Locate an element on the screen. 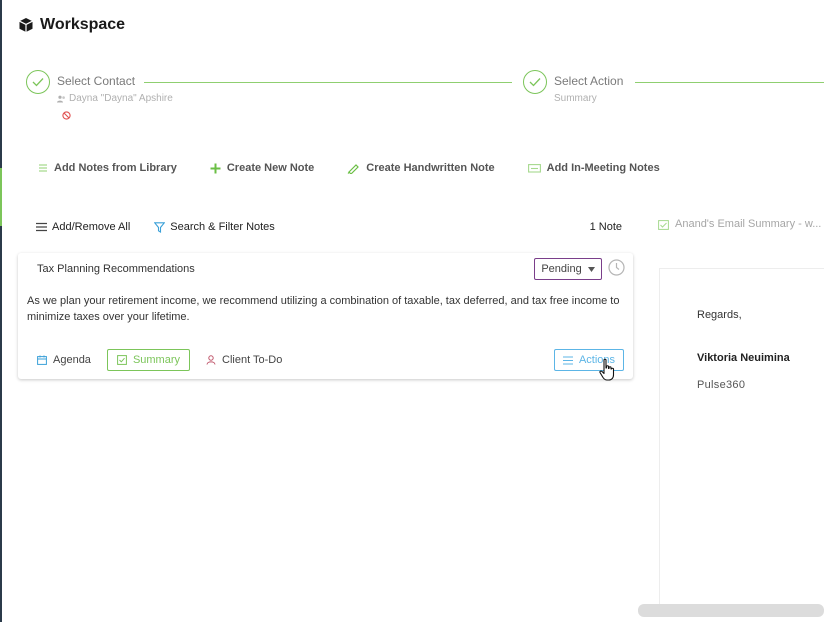 The height and width of the screenshot is (622, 824). step-subtitle: Dayna "Dayna" Apshire is located at coordinates (121, 98).